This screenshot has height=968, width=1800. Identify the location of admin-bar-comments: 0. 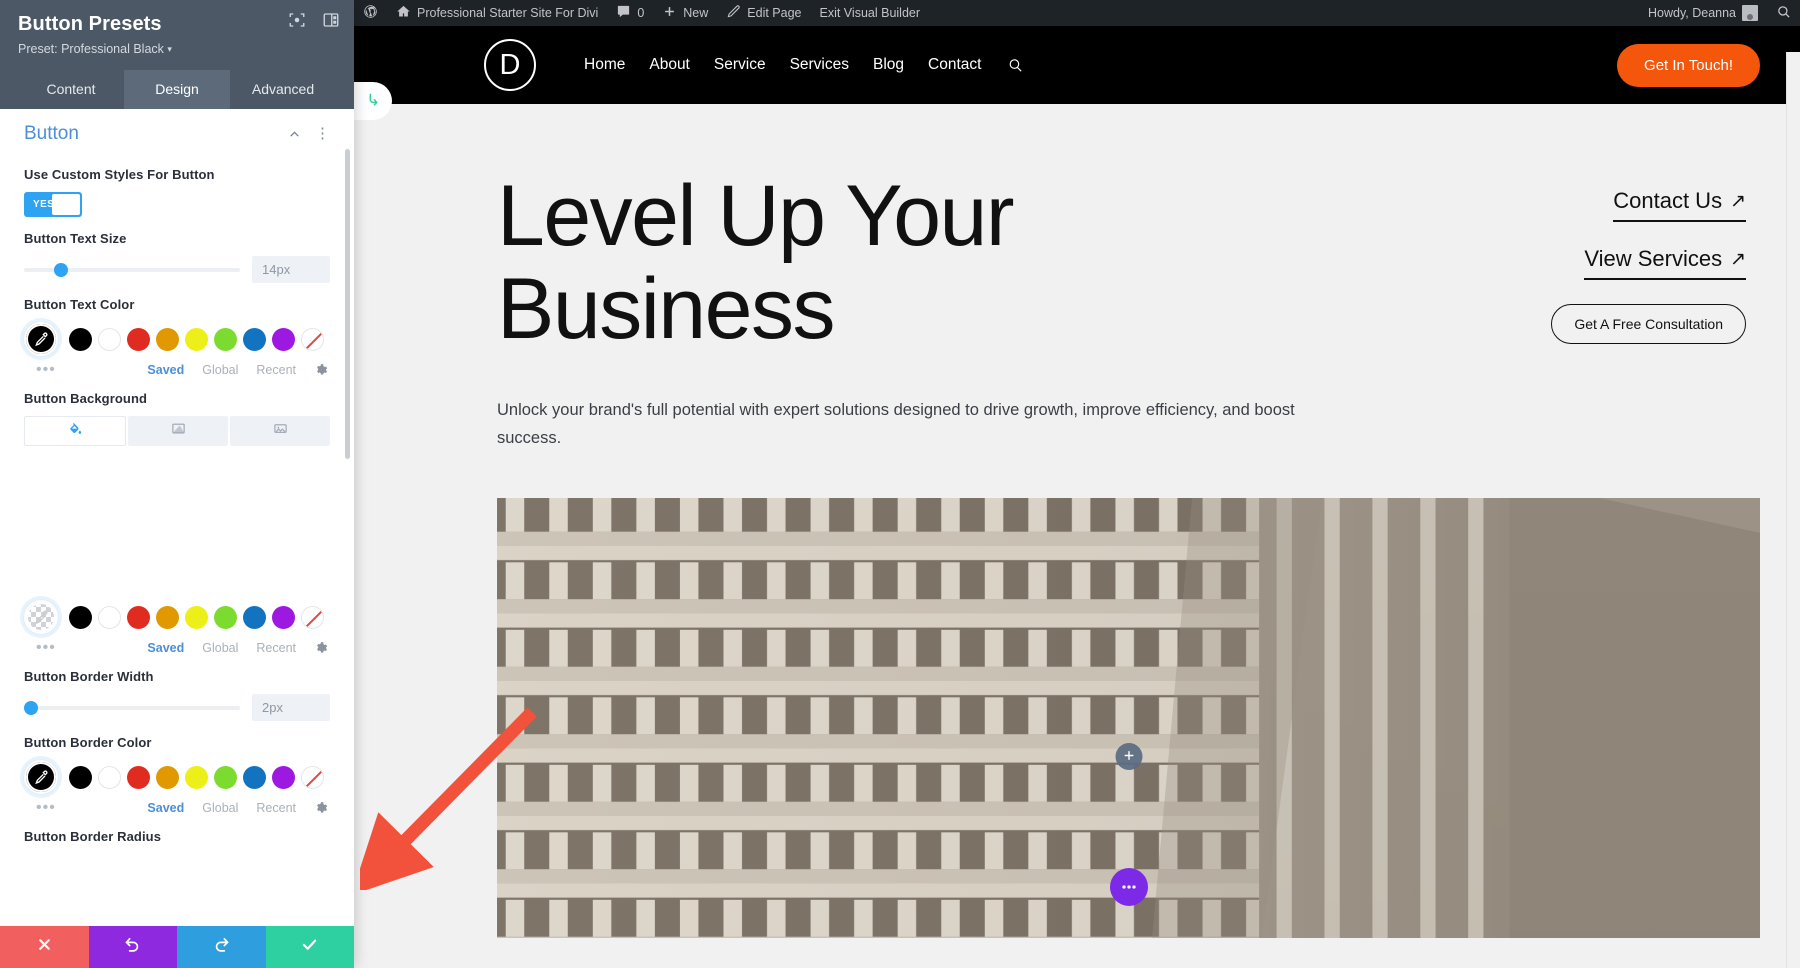
(630, 13).